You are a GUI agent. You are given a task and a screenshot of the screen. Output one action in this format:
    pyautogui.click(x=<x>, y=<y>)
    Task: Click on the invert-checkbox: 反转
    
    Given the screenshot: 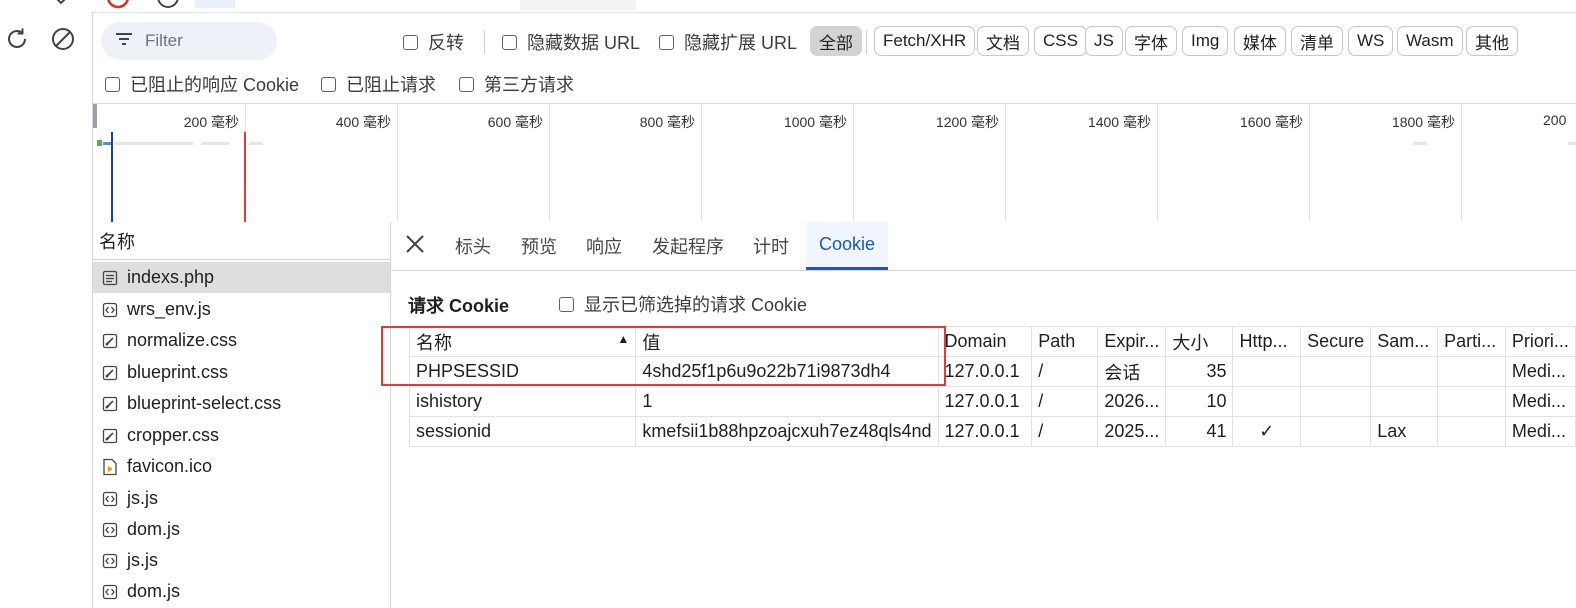 What is the action you would take?
    pyautogui.click(x=433, y=42)
    